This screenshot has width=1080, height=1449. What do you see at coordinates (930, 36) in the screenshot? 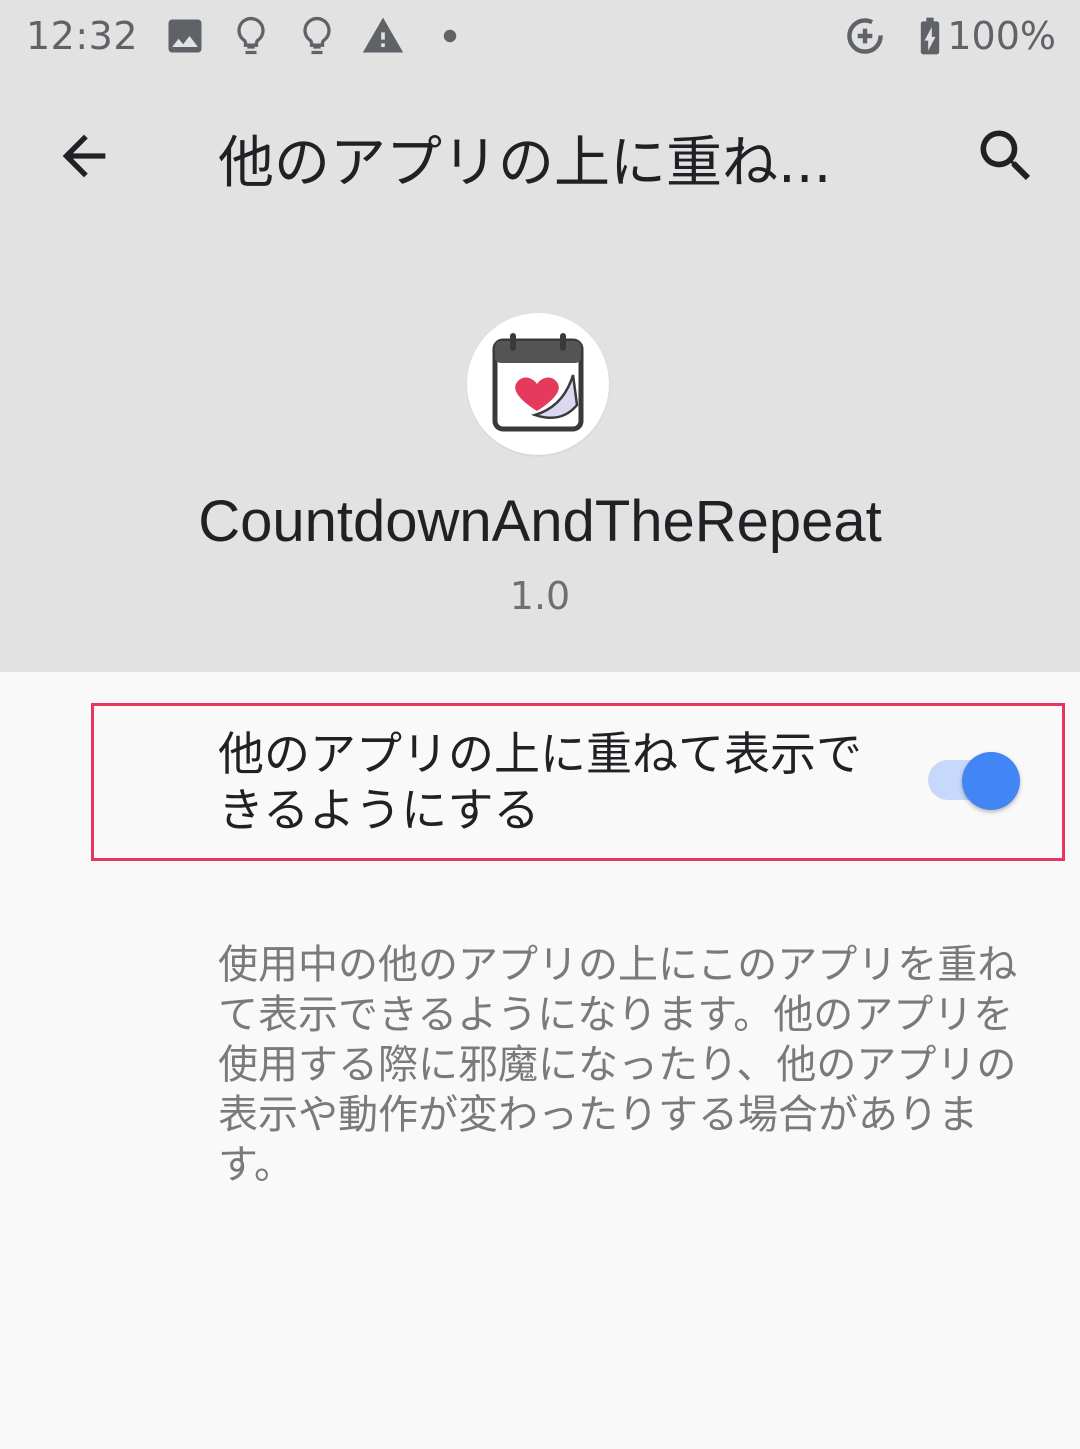
I see `battery-charging-icon` at bounding box center [930, 36].